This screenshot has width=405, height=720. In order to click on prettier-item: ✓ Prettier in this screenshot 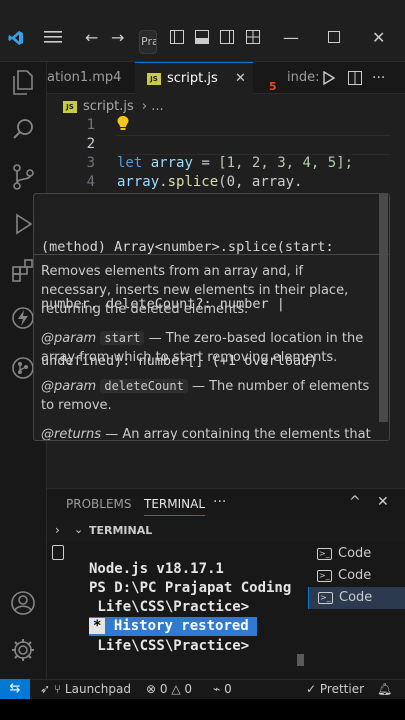, I will do `click(335, 689)`.